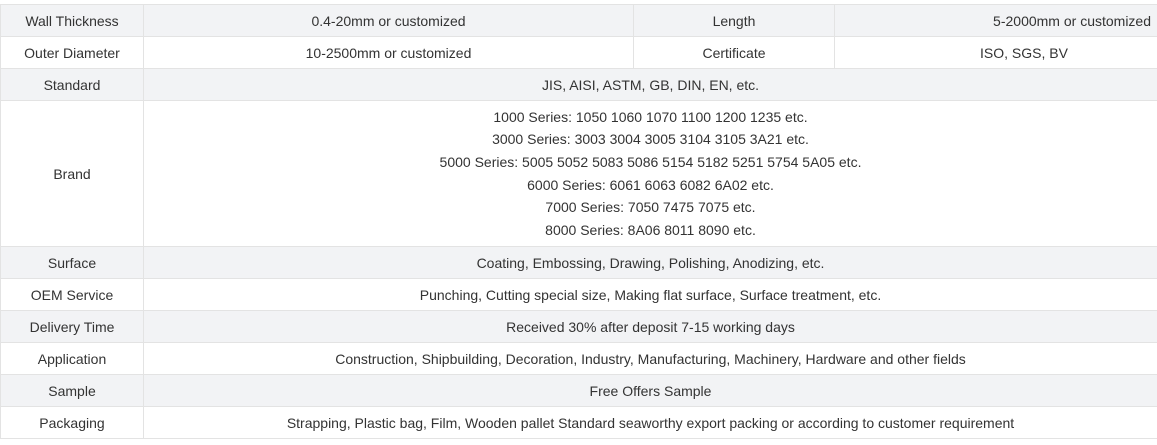 This screenshot has width=1157, height=445. I want to click on row-label-certificate: Certificate, so click(734, 52).